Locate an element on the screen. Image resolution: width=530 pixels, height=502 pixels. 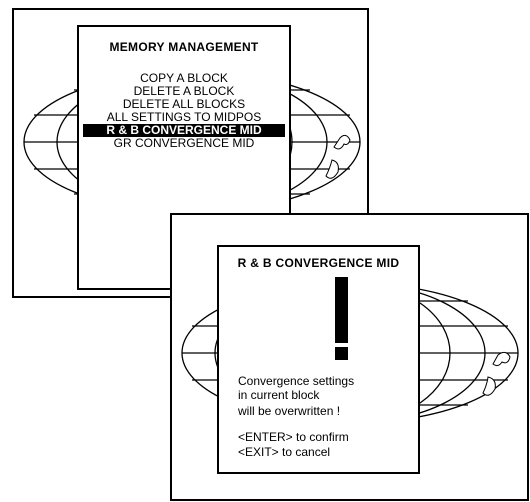
menu-item-delete-all-blocks: DELETE ALL BLOCKS is located at coordinates (184, 104).